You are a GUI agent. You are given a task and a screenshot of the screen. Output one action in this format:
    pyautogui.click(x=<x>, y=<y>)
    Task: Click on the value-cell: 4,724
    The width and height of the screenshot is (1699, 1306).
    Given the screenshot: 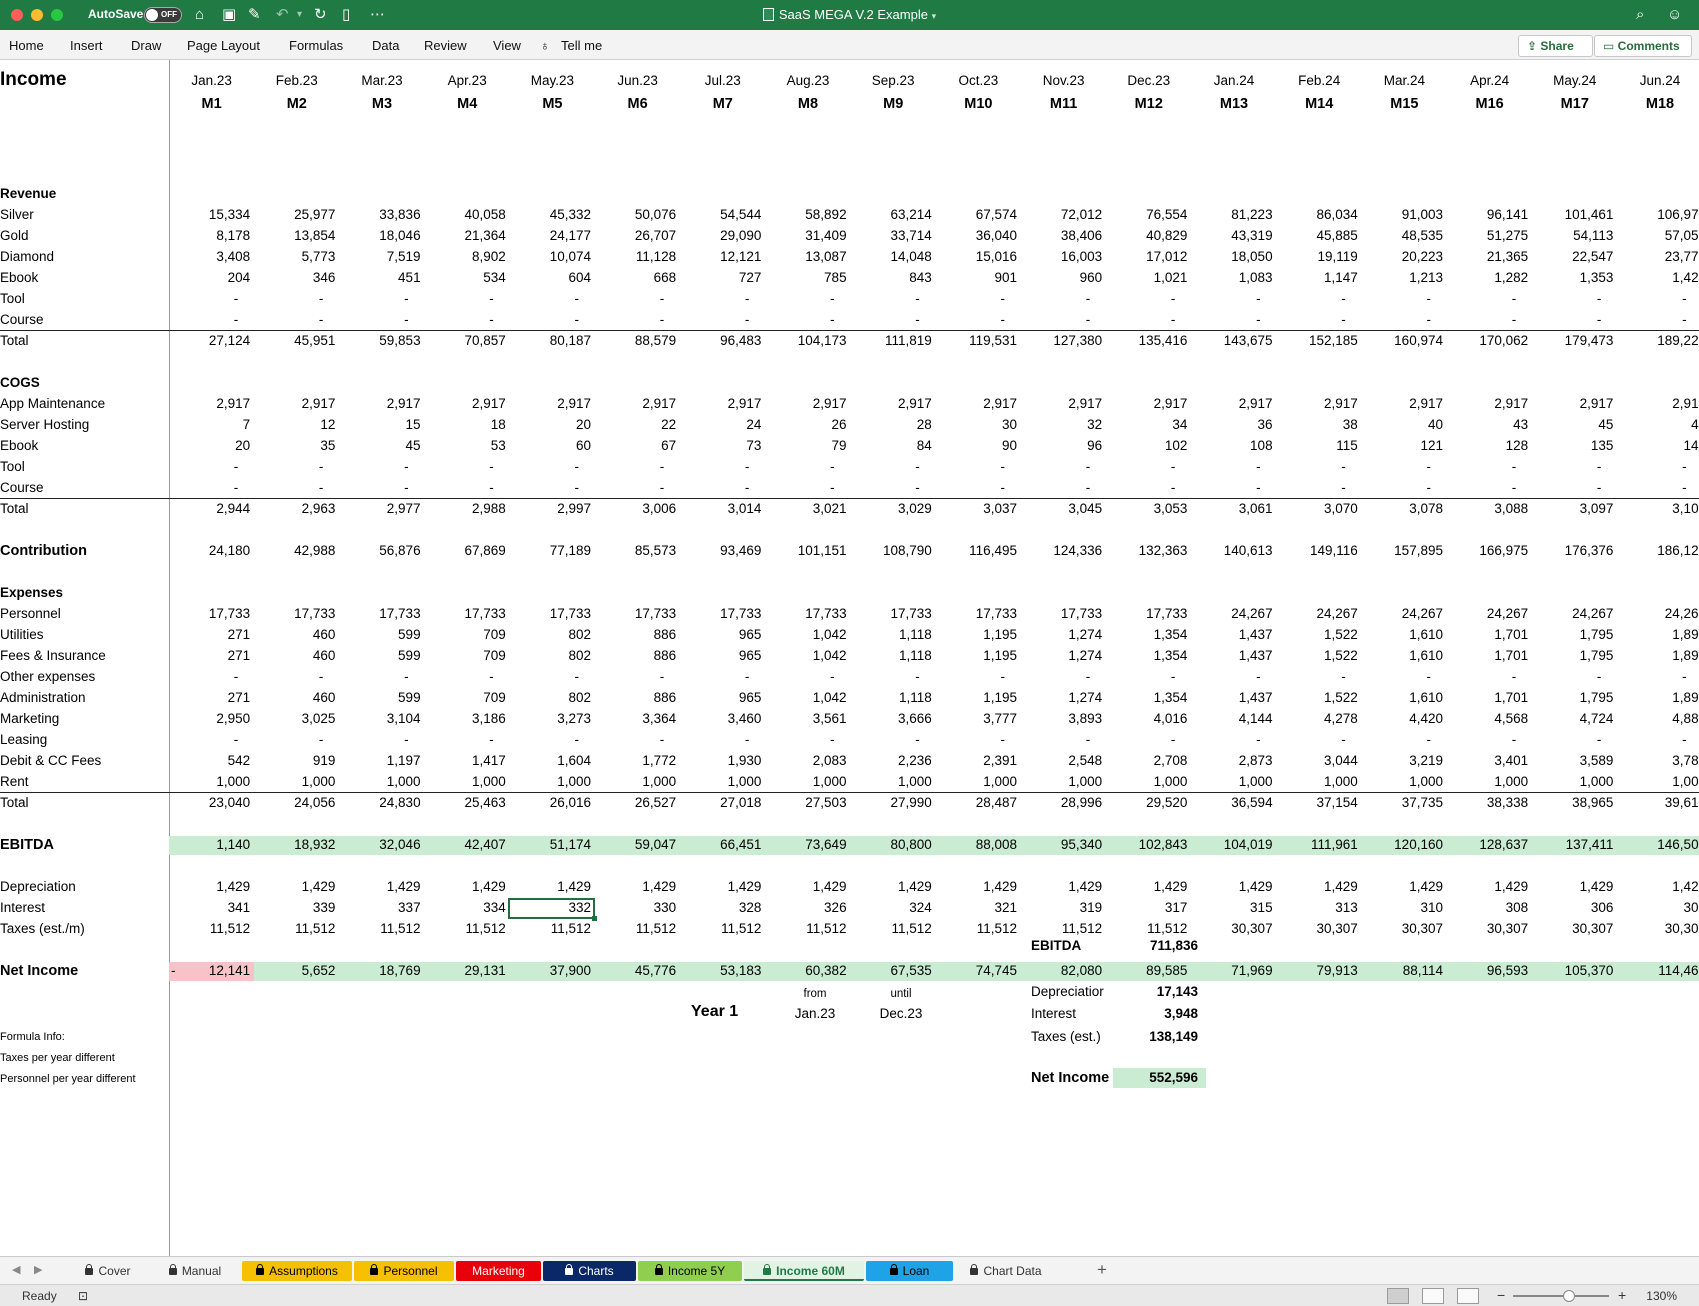 What is the action you would take?
    pyautogui.click(x=1573, y=719)
    